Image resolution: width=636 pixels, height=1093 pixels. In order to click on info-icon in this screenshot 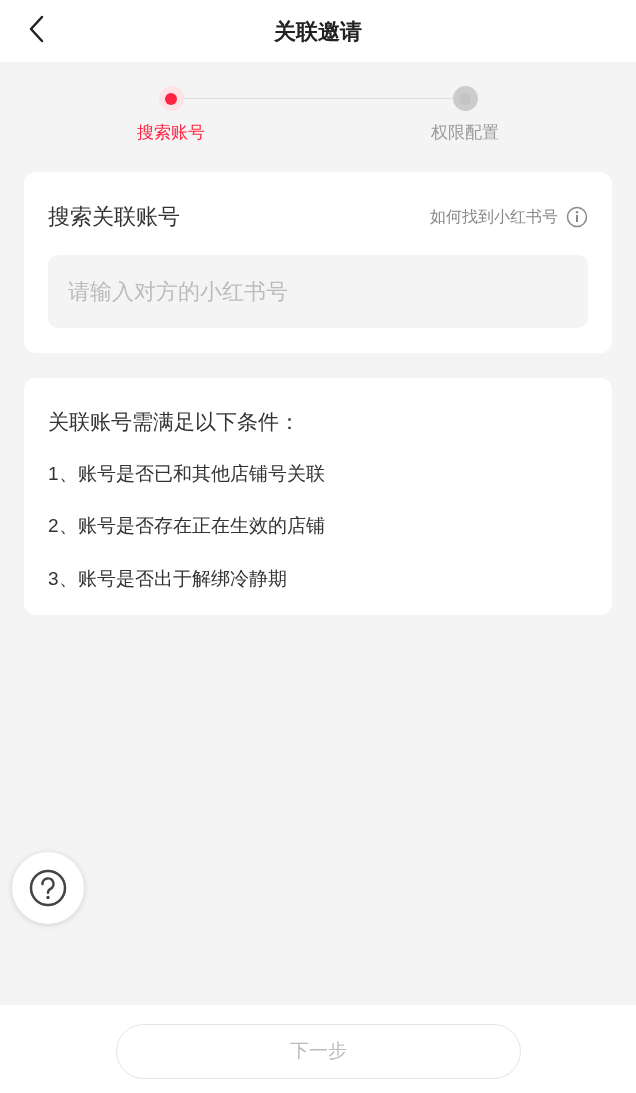, I will do `click(577, 216)`.